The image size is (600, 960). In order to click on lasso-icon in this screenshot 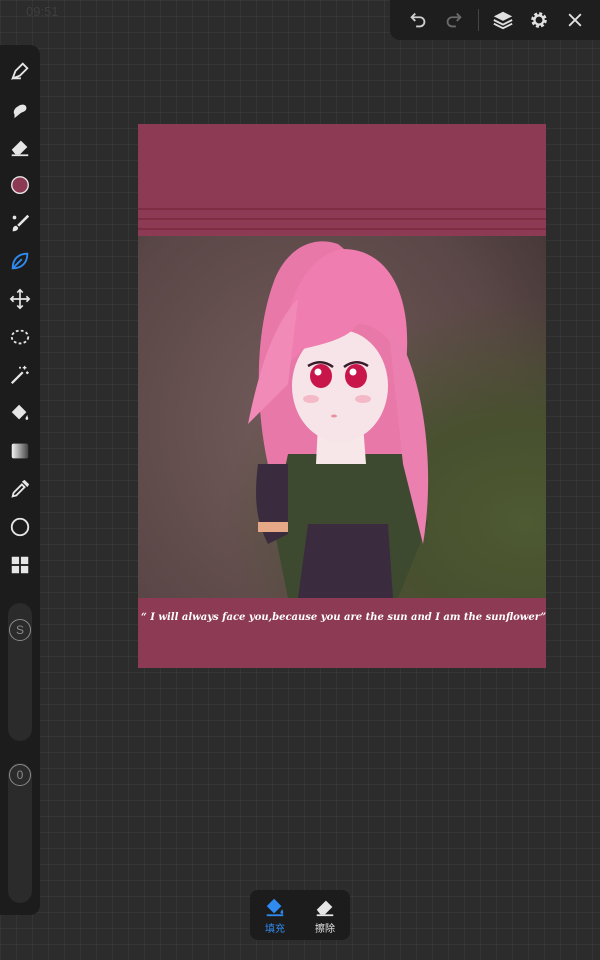, I will do `click(20, 337)`.